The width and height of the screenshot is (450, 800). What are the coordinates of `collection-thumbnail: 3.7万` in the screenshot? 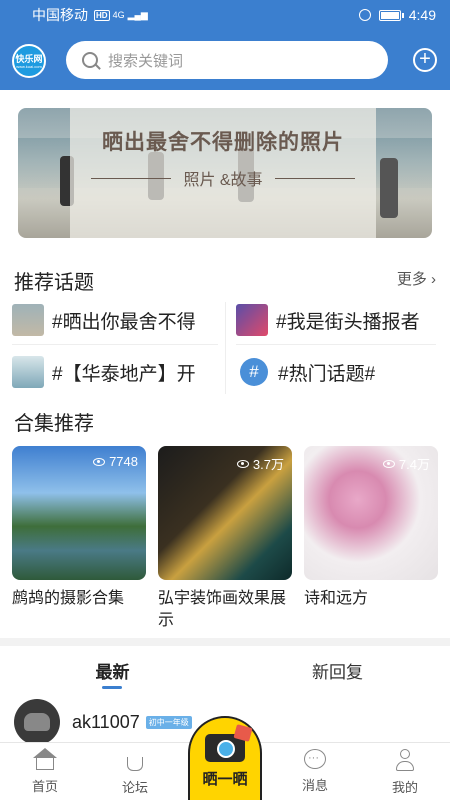 It's located at (225, 513).